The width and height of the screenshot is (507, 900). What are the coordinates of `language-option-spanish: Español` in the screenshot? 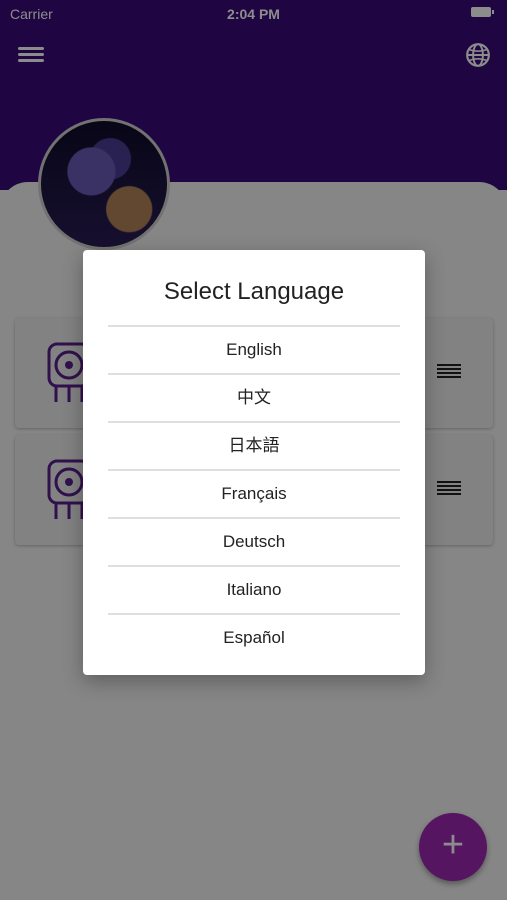 It's located at (254, 637).